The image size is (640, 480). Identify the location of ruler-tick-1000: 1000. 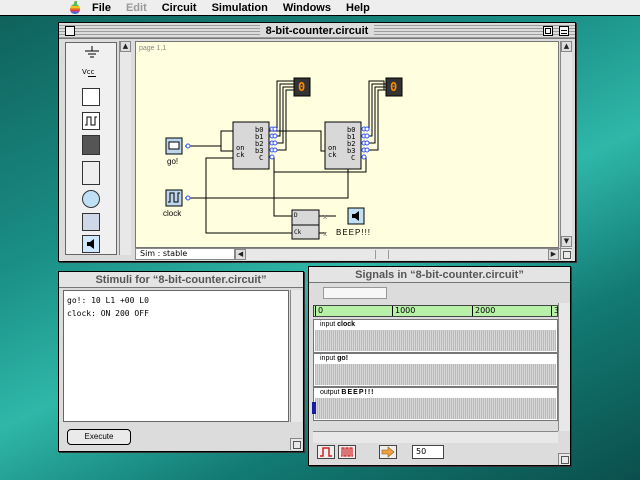
(403, 311).